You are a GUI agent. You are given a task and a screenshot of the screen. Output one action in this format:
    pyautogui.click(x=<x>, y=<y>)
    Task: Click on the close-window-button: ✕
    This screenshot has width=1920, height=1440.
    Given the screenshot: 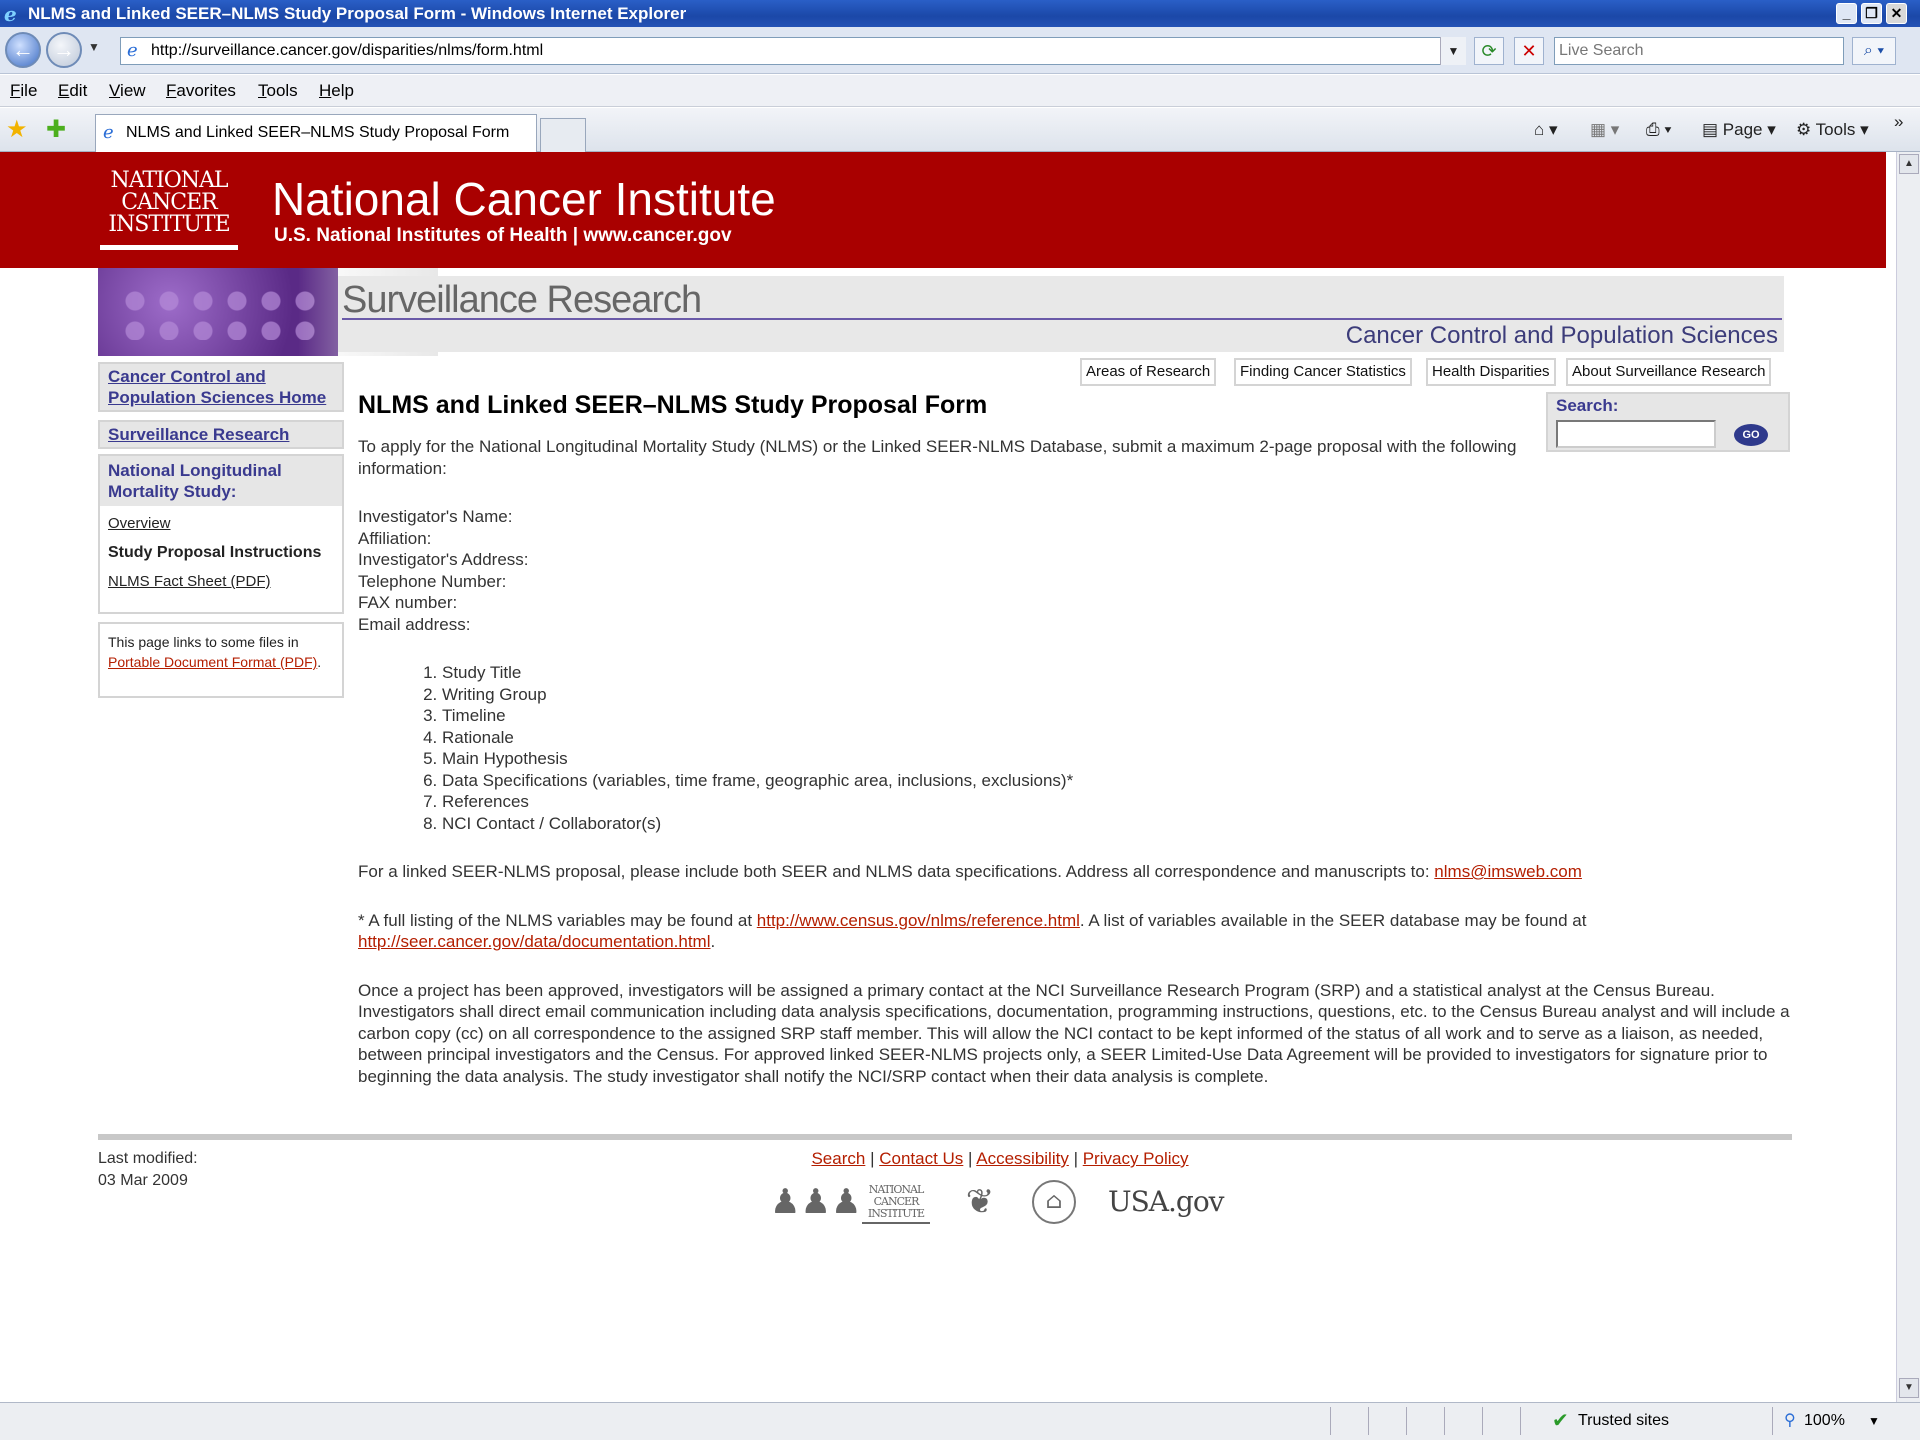 What is the action you would take?
    pyautogui.click(x=1896, y=13)
    